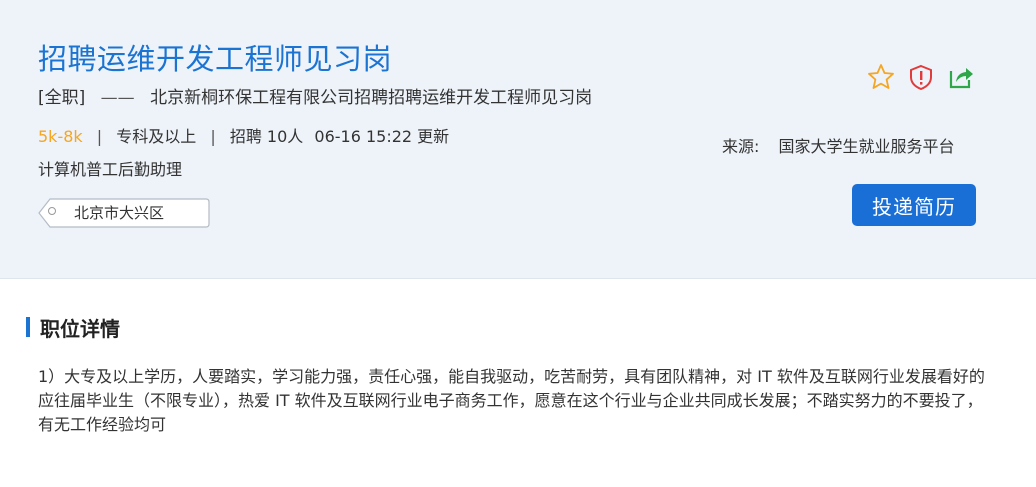 This screenshot has height=487, width=1036. Describe the element at coordinates (52, 211) in the screenshot. I see `tag-hole-icon` at that location.